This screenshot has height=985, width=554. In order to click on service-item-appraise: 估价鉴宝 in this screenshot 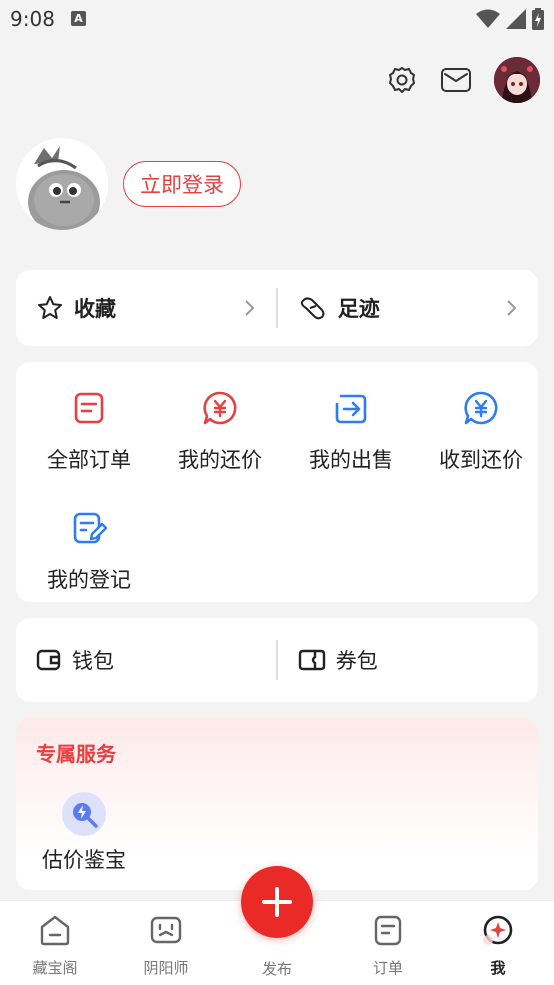, I will do `click(84, 833)`.